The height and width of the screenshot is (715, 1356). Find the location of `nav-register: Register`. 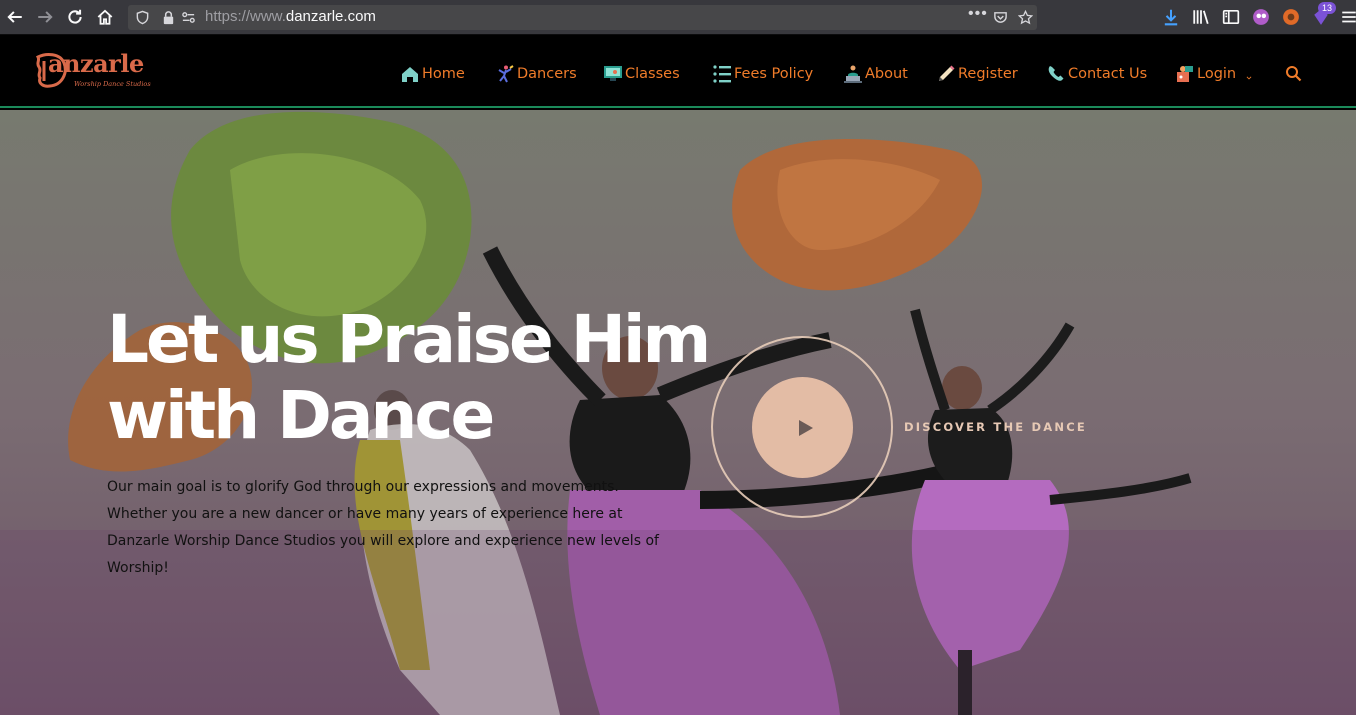

nav-register: Register is located at coordinates (977, 71).